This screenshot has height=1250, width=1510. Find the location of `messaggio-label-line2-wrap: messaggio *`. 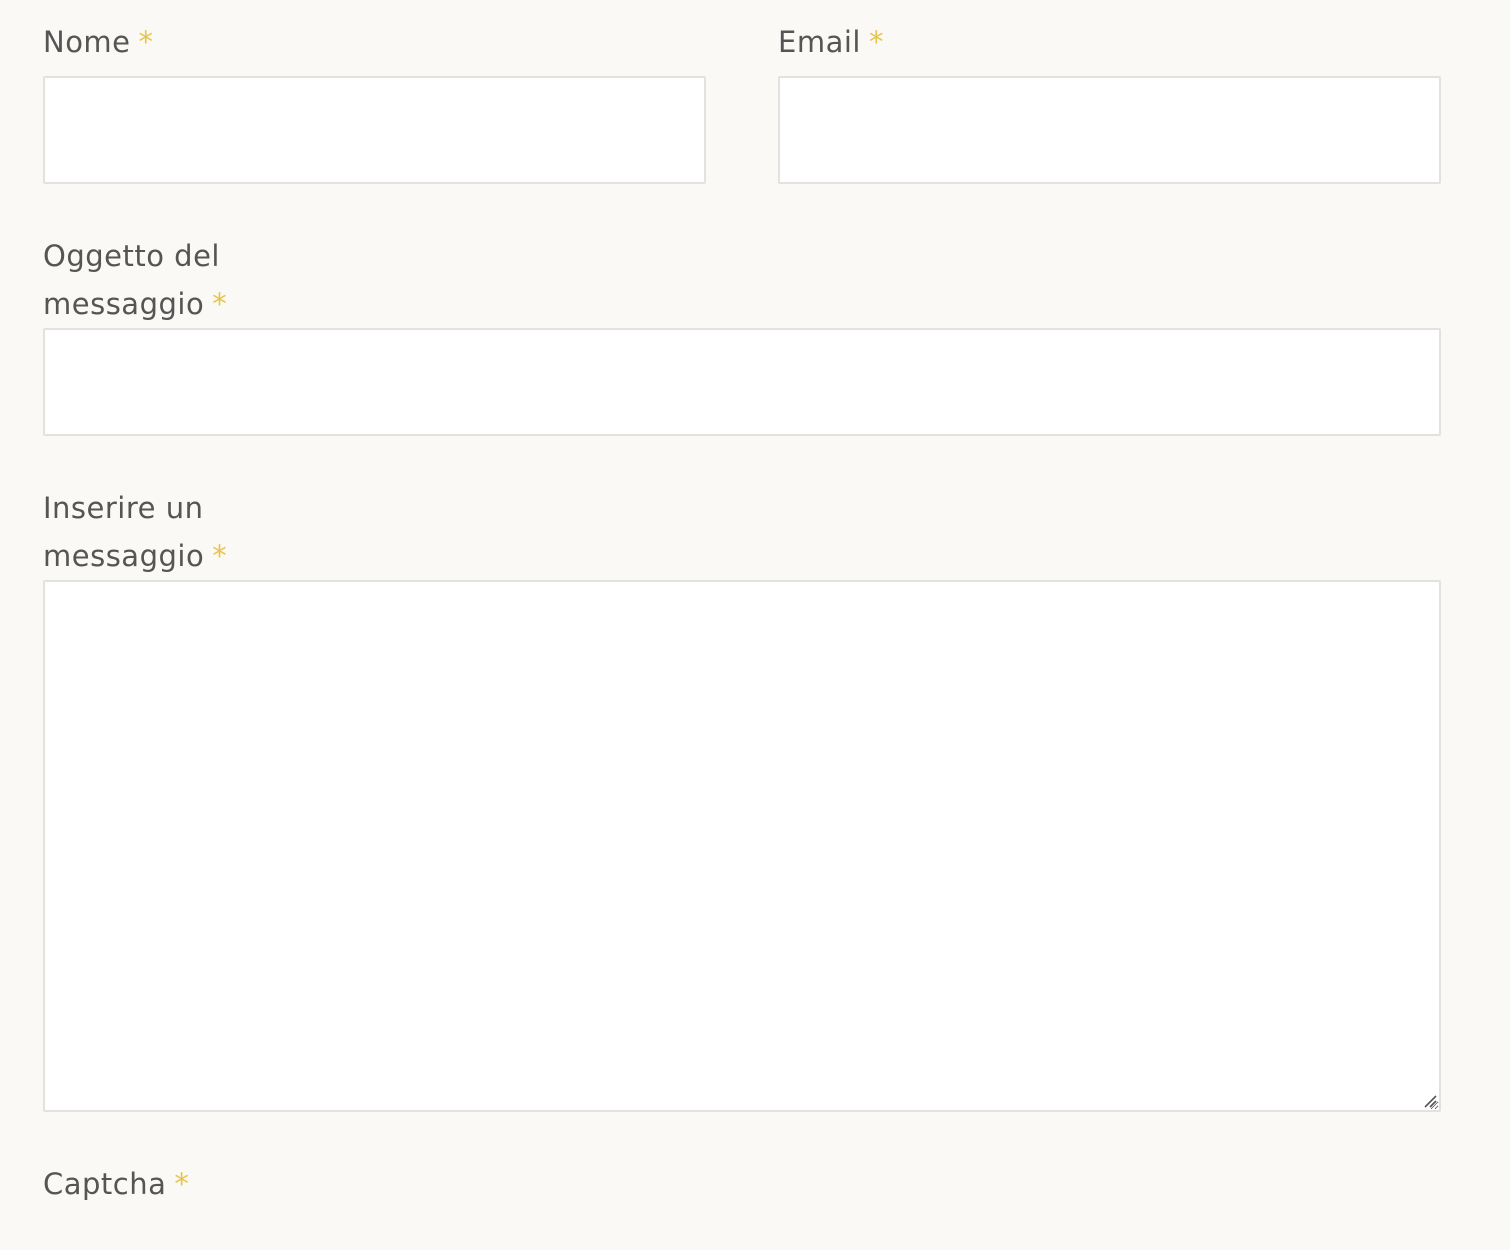

messaggio-label-line2-wrap: messaggio * is located at coordinates (135, 556).